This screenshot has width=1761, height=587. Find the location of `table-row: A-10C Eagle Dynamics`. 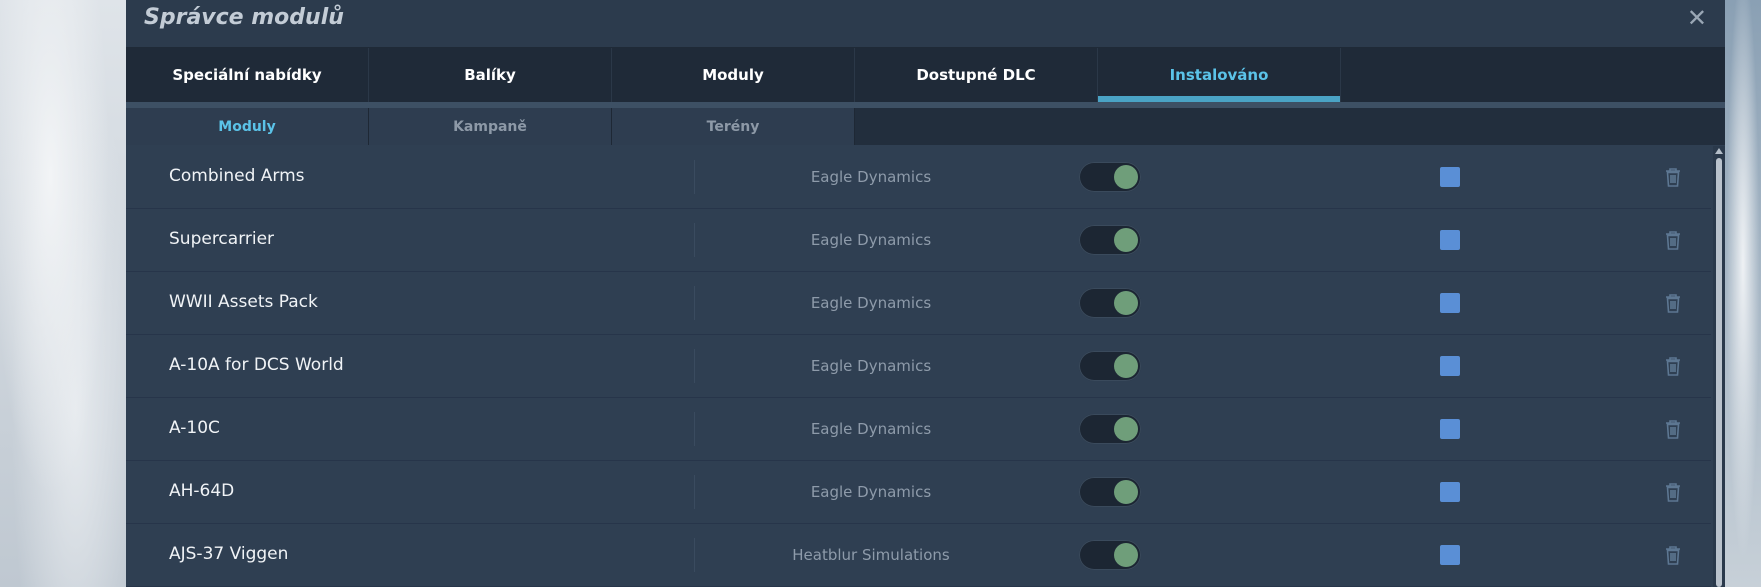

table-row: A-10C Eagle Dynamics is located at coordinates (918, 429).